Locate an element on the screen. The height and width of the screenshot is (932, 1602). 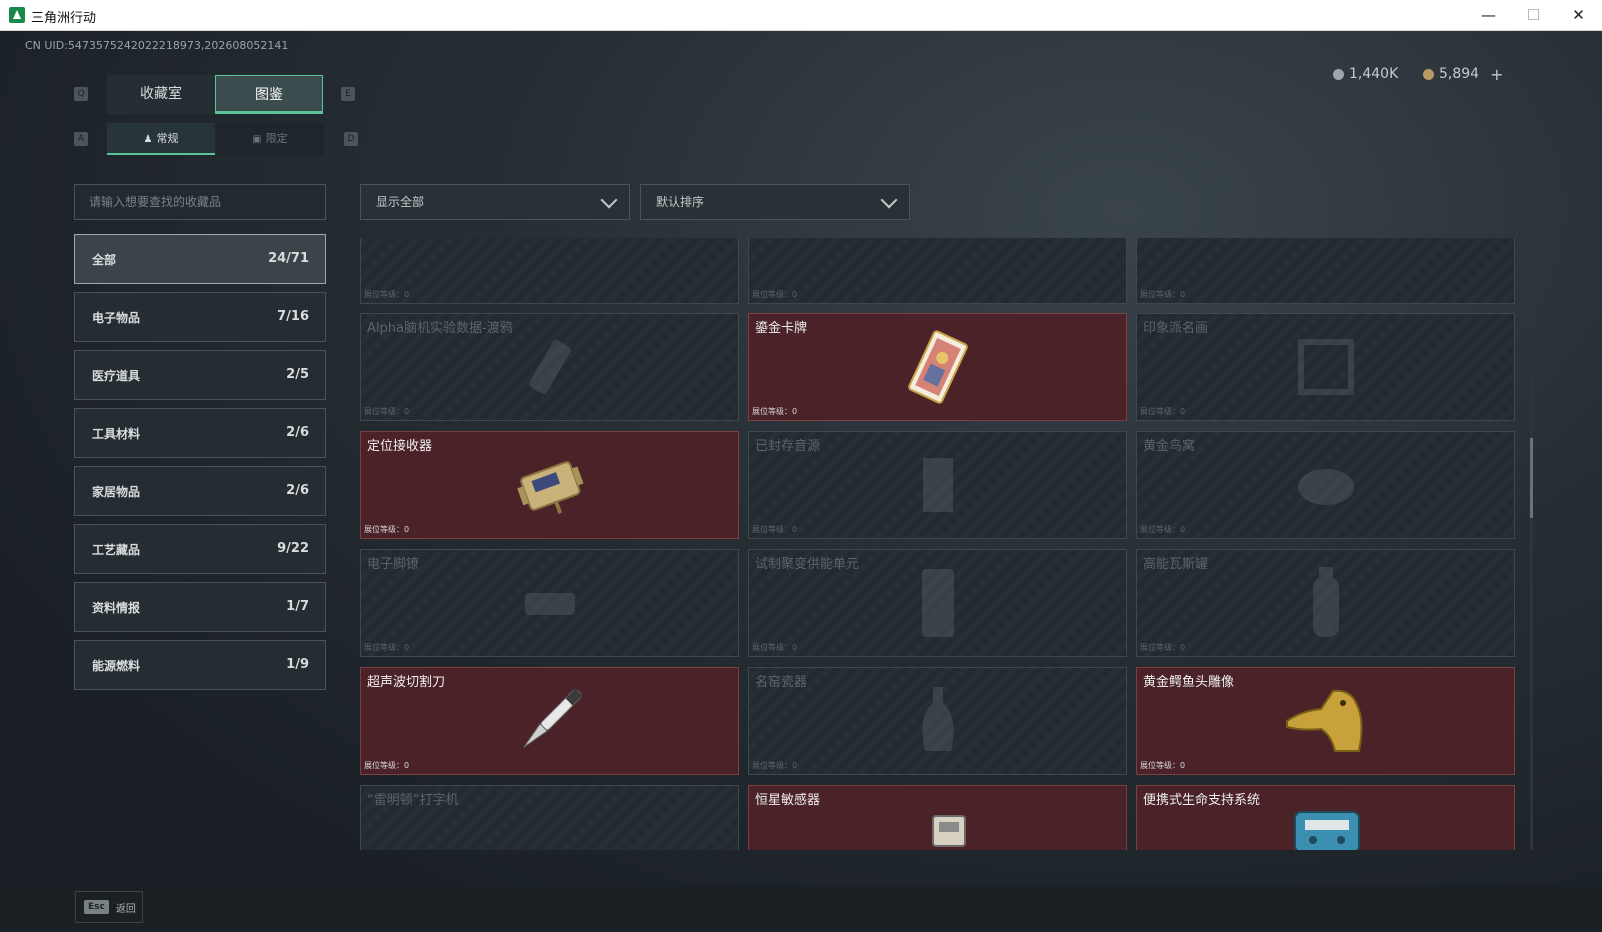
collection-card: 超声波切割刀 展位等级：0 is located at coordinates (549, 721).